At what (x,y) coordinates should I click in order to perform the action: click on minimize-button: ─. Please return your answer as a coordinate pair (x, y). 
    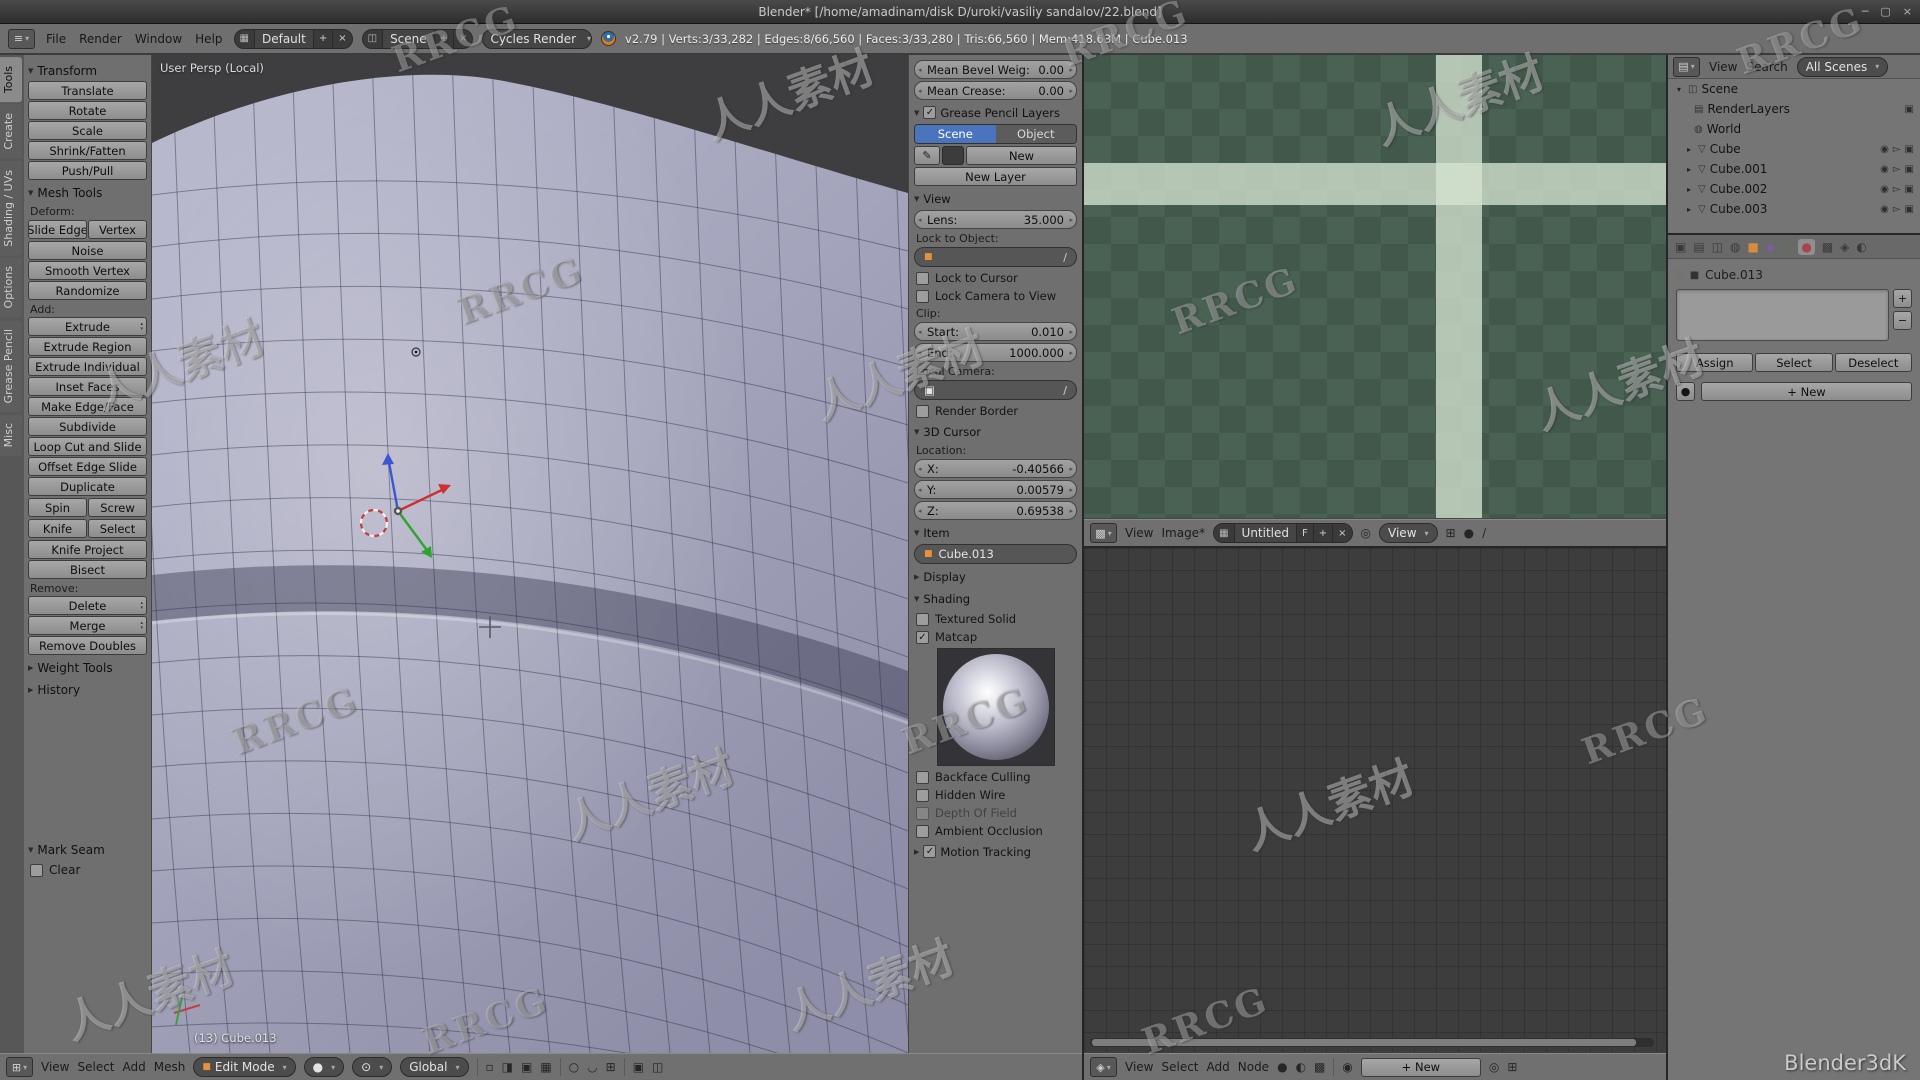
    Looking at the image, I should click on (1865, 11).